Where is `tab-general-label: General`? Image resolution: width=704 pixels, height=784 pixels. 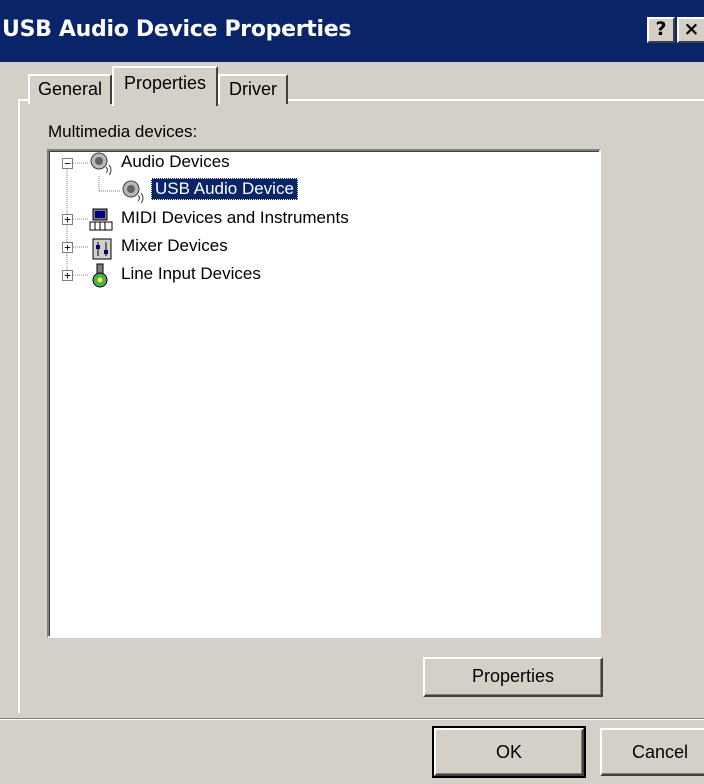
tab-general-label: General is located at coordinates (70, 89).